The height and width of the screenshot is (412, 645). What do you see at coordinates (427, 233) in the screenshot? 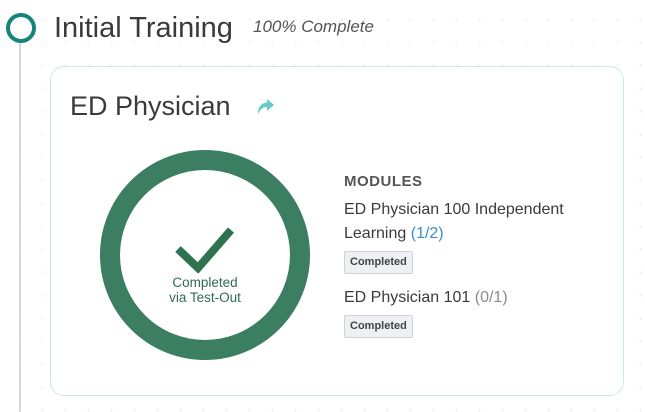
I see `module-progress-count: (1/2)` at bounding box center [427, 233].